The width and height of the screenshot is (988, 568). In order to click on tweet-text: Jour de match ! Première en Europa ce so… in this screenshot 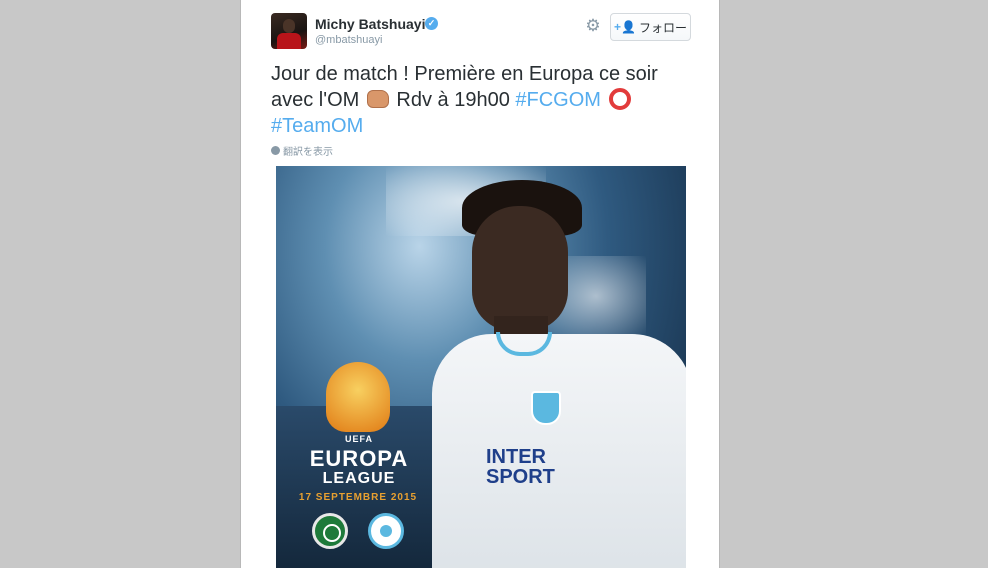, I will do `click(486, 100)`.